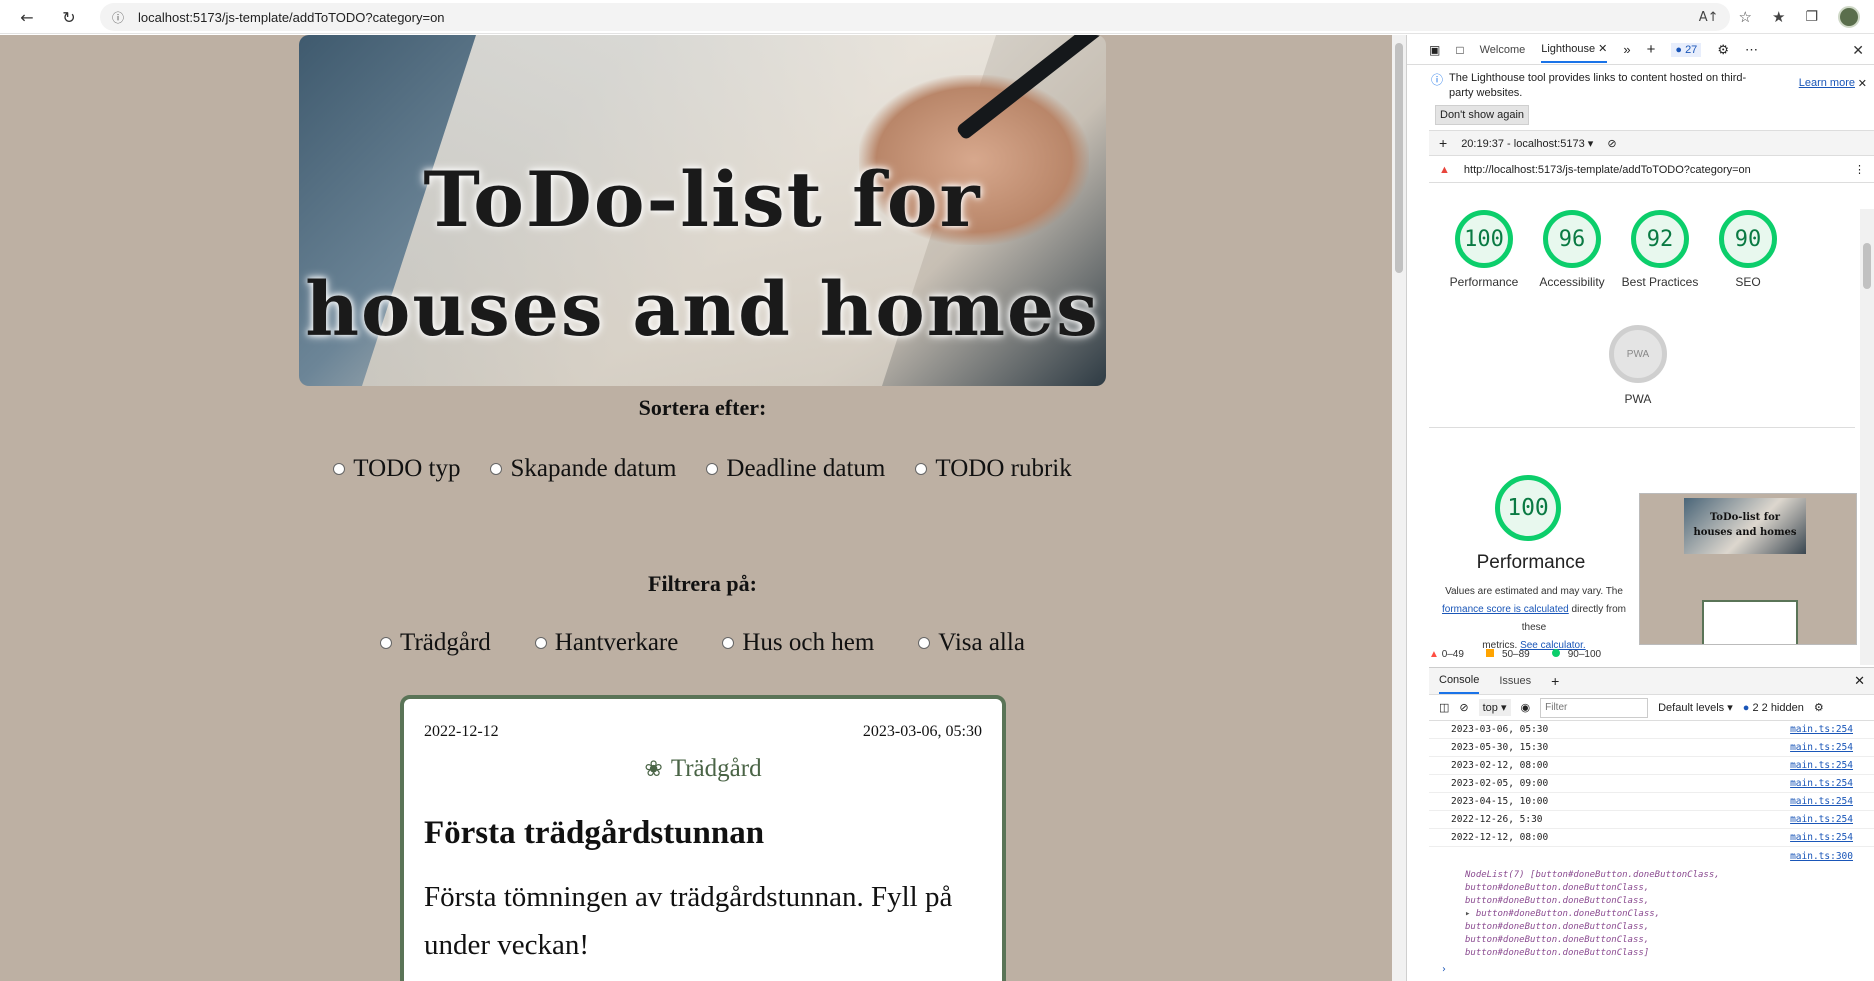 Image resolution: width=1874 pixels, height=981 pixels. Describe the element at coordinates (1626, 49) in the screenshot. I see `more-tabs-icon: »` at that location.